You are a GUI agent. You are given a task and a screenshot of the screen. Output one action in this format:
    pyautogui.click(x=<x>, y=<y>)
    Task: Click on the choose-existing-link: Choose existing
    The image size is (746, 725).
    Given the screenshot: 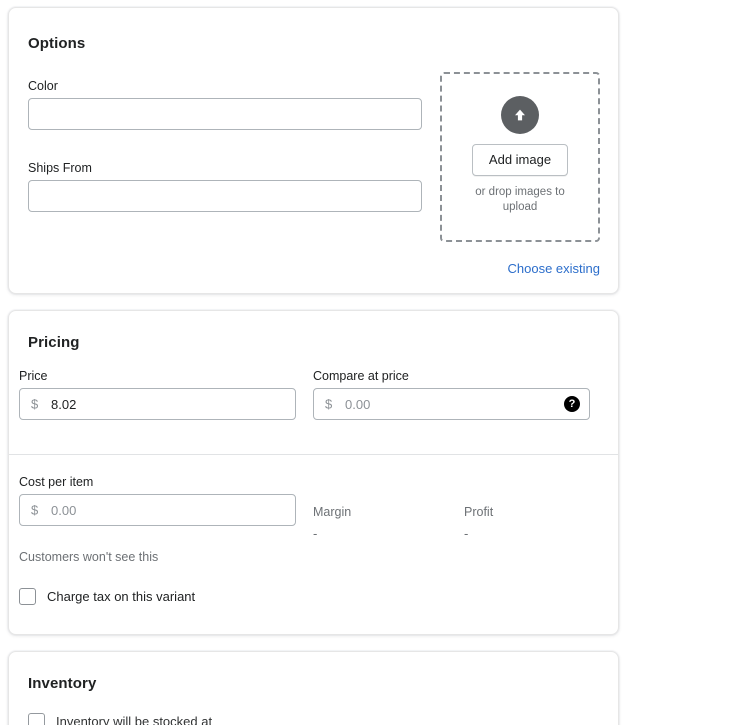 What is the action you would take?
    pyautogui.click(x=520, y=268)
    